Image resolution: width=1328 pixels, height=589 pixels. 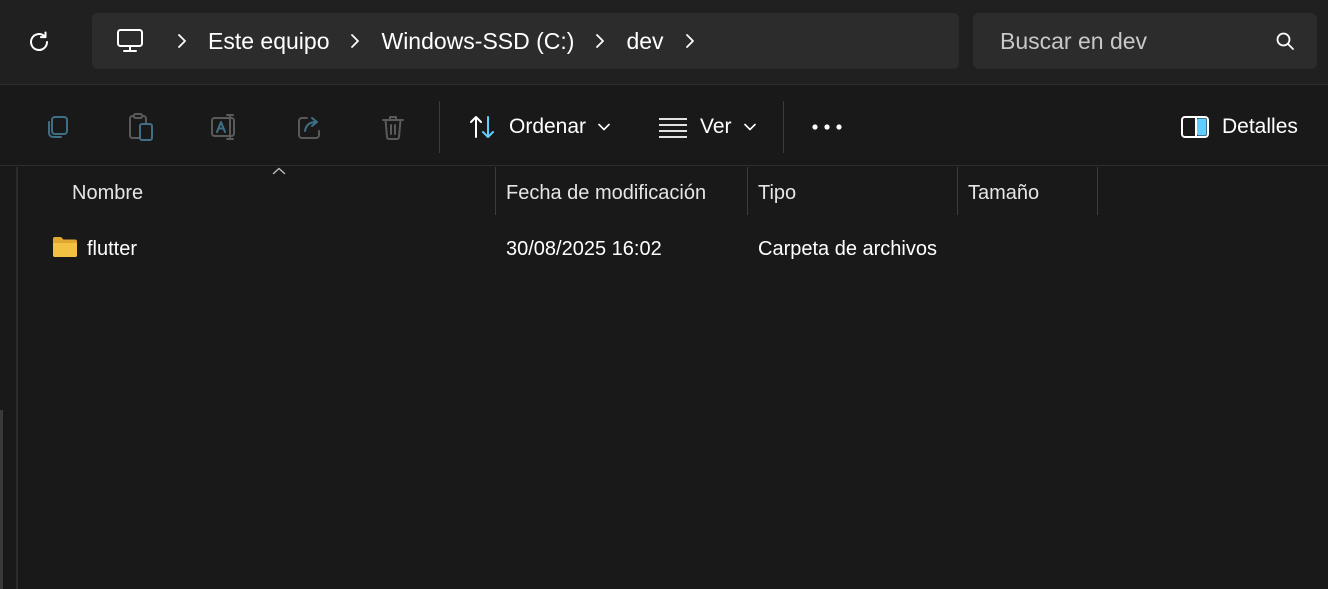 What do you see at coordinates (644, 41) in the screenshot?
I see `breadcrumb-item-dev: dev` at bounding box center [644, 41].